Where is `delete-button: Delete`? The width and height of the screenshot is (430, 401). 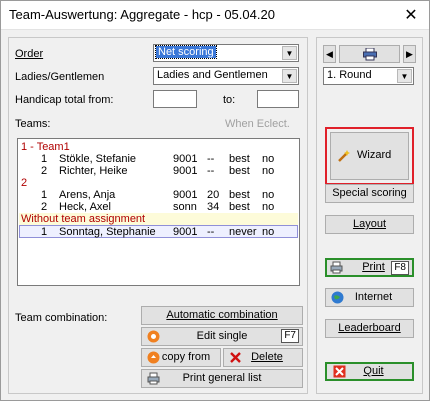
delete-button: Delete is located at coordinates (263, 357).